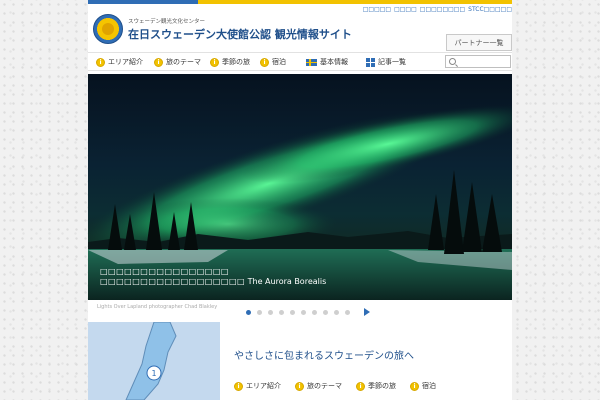  I want to click on intro-tab-list: i エリア紹介 i 旅のテーマ i 季節の旅 i 宿泊, so click(335, 386).